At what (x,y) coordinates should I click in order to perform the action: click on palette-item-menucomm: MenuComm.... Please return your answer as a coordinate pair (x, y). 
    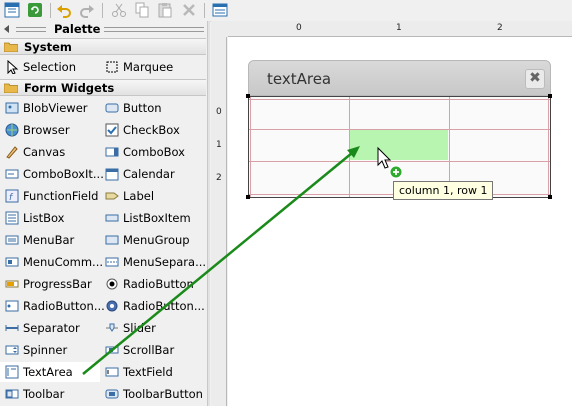
    Looking at the image, I should click on (52, 262).